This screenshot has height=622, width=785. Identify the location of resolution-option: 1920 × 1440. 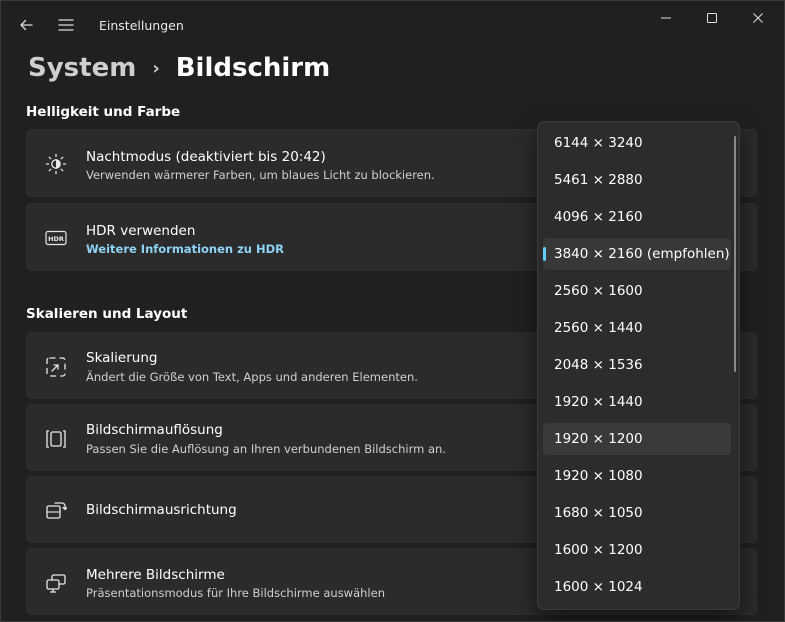
(637, 402).